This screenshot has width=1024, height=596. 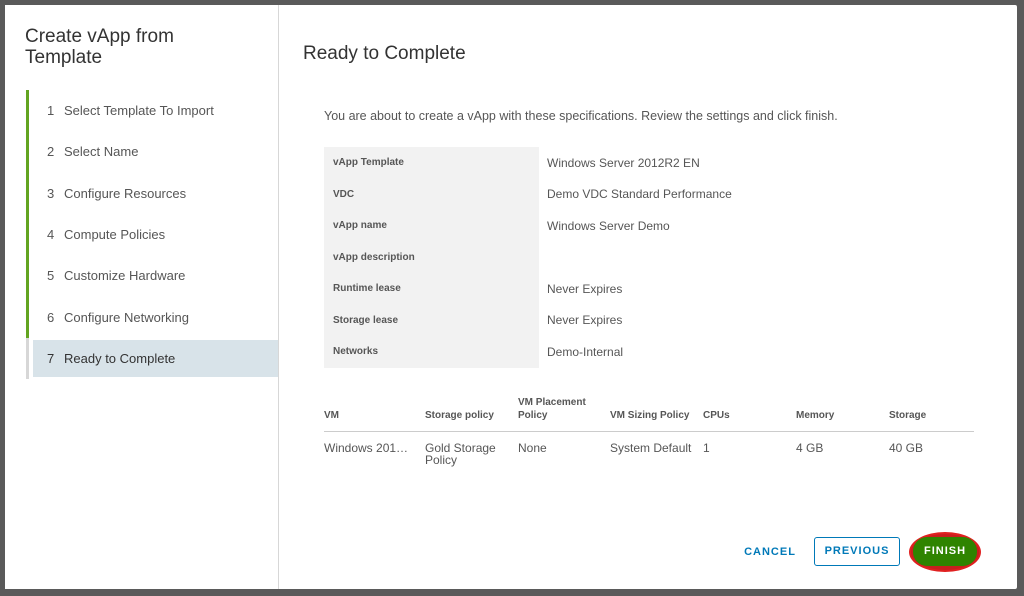 I want to click on step-number: 3, so click(x=51, y=193).